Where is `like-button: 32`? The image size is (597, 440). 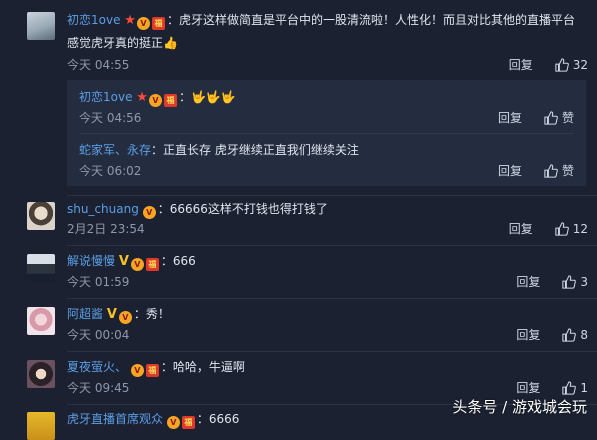
like-button: 32 is located at coordinates (571, 65).